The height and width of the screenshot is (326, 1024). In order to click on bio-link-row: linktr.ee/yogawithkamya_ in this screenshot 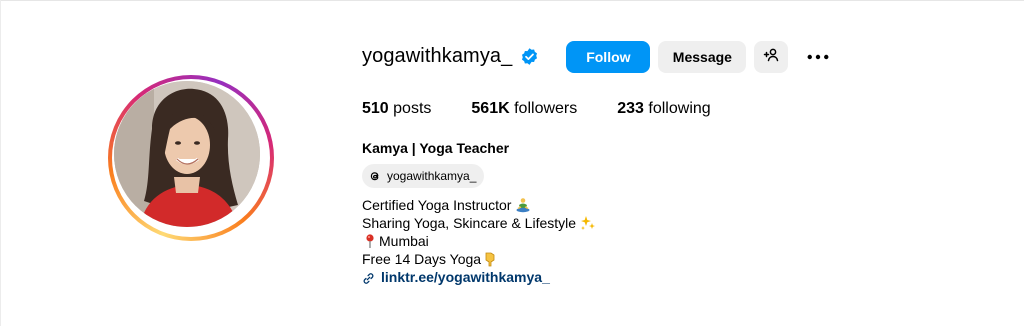, I will do `click(479, 277)`.